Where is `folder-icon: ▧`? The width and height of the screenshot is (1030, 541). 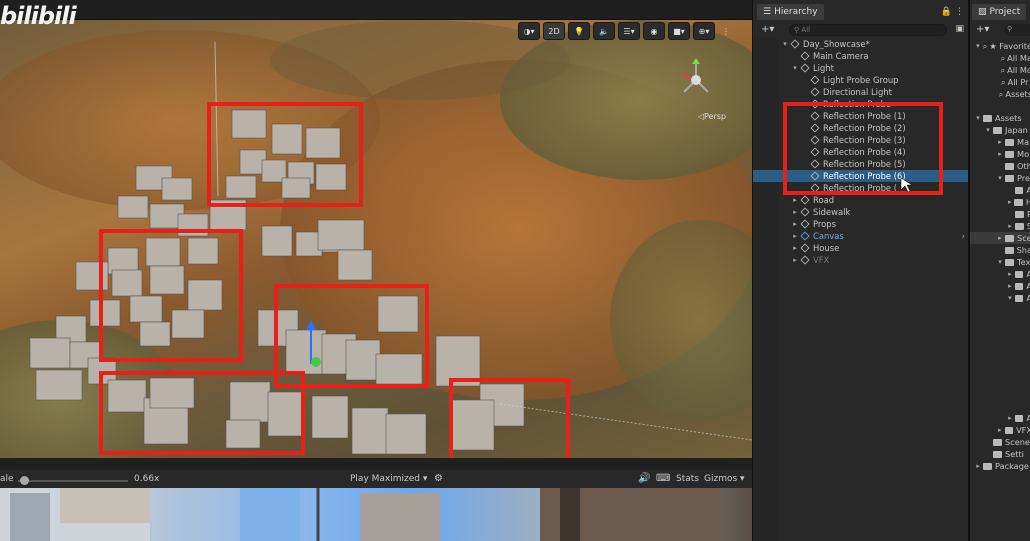 folder-icon: ▧ is located at coordinates (982, 12).